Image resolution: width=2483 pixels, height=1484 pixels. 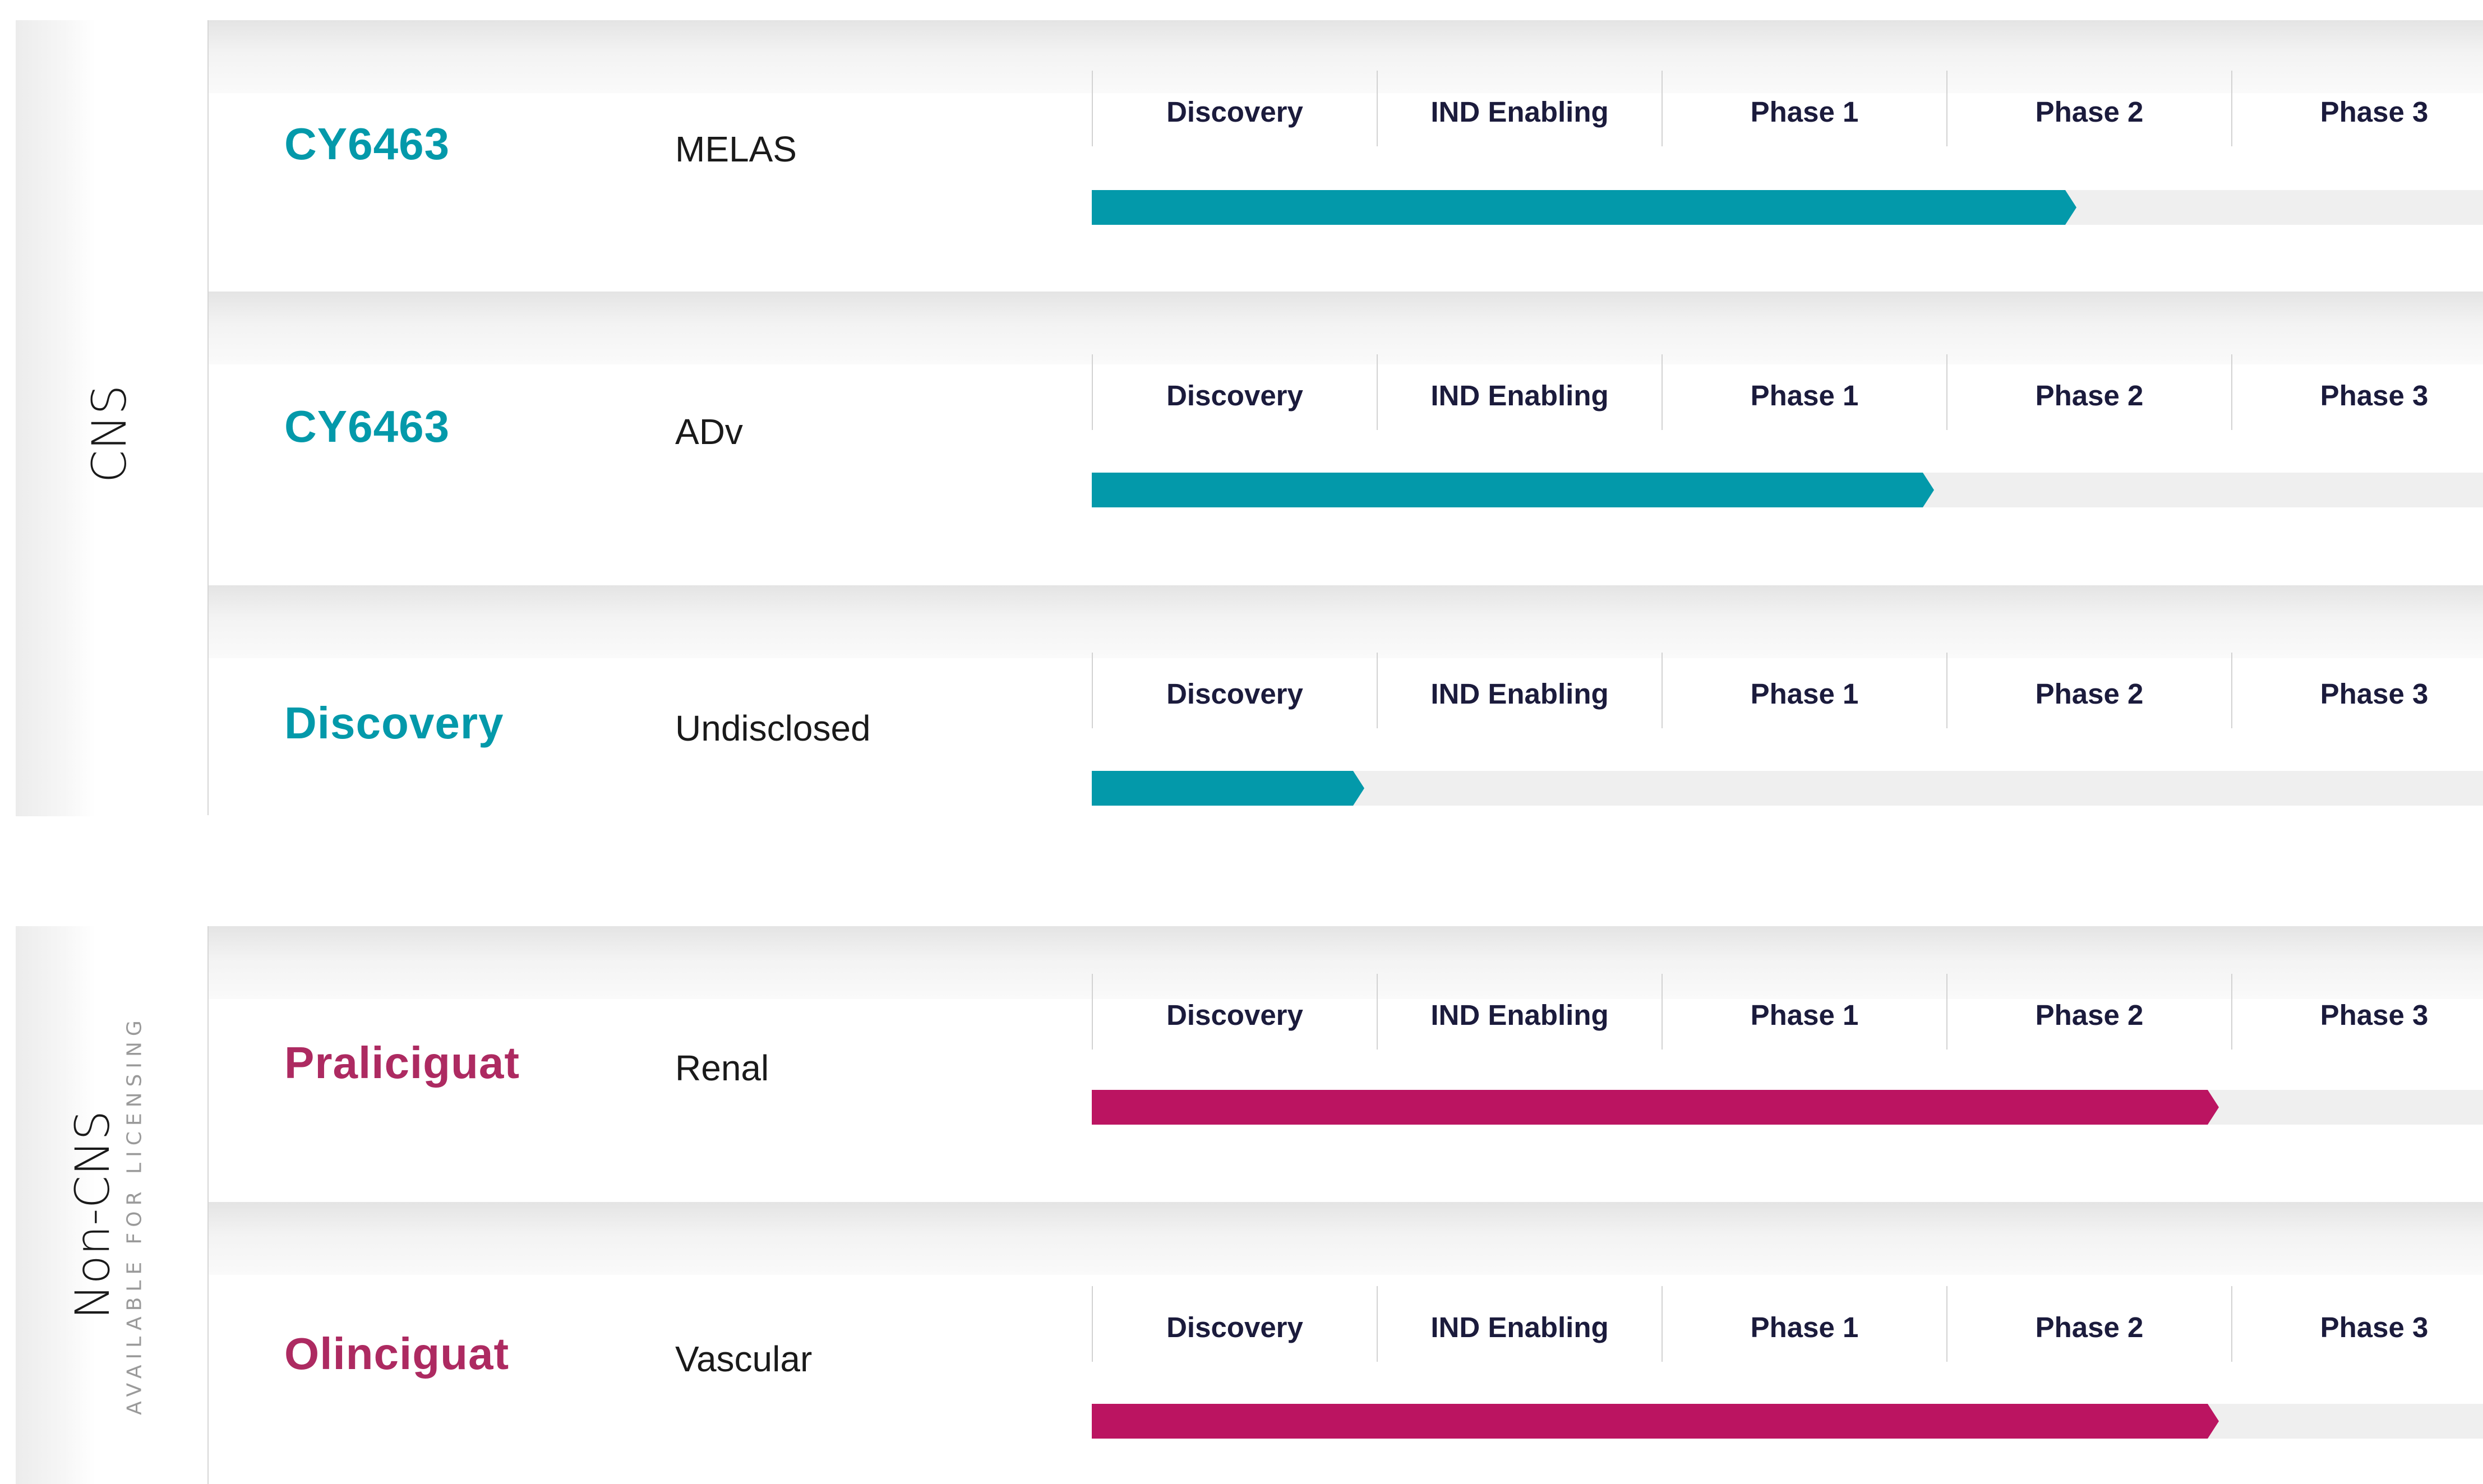 I want to click on noncns-section-label: Non-CNS, so click(x=92, y=1215).